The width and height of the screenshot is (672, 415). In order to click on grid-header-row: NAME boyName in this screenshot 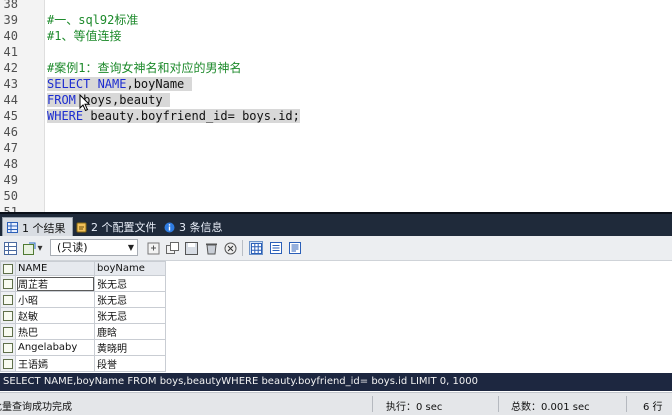, I will do `click(83, 268)`.